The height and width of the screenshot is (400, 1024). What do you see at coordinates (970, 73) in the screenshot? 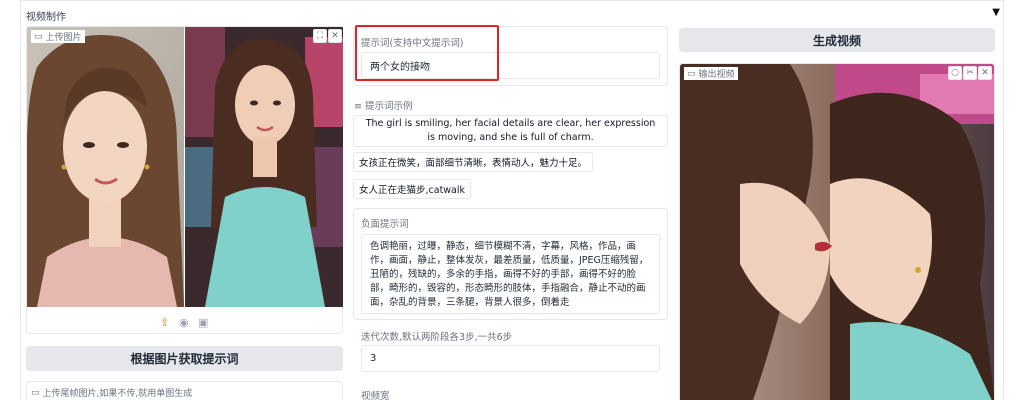
I see `scissors-icon: ✂` at bounding box center [970, 73].